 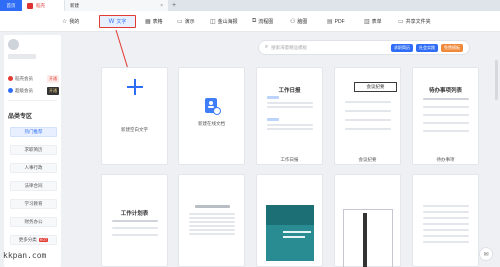 I want to click on close-icon: ×, so click(x=161, y=6).